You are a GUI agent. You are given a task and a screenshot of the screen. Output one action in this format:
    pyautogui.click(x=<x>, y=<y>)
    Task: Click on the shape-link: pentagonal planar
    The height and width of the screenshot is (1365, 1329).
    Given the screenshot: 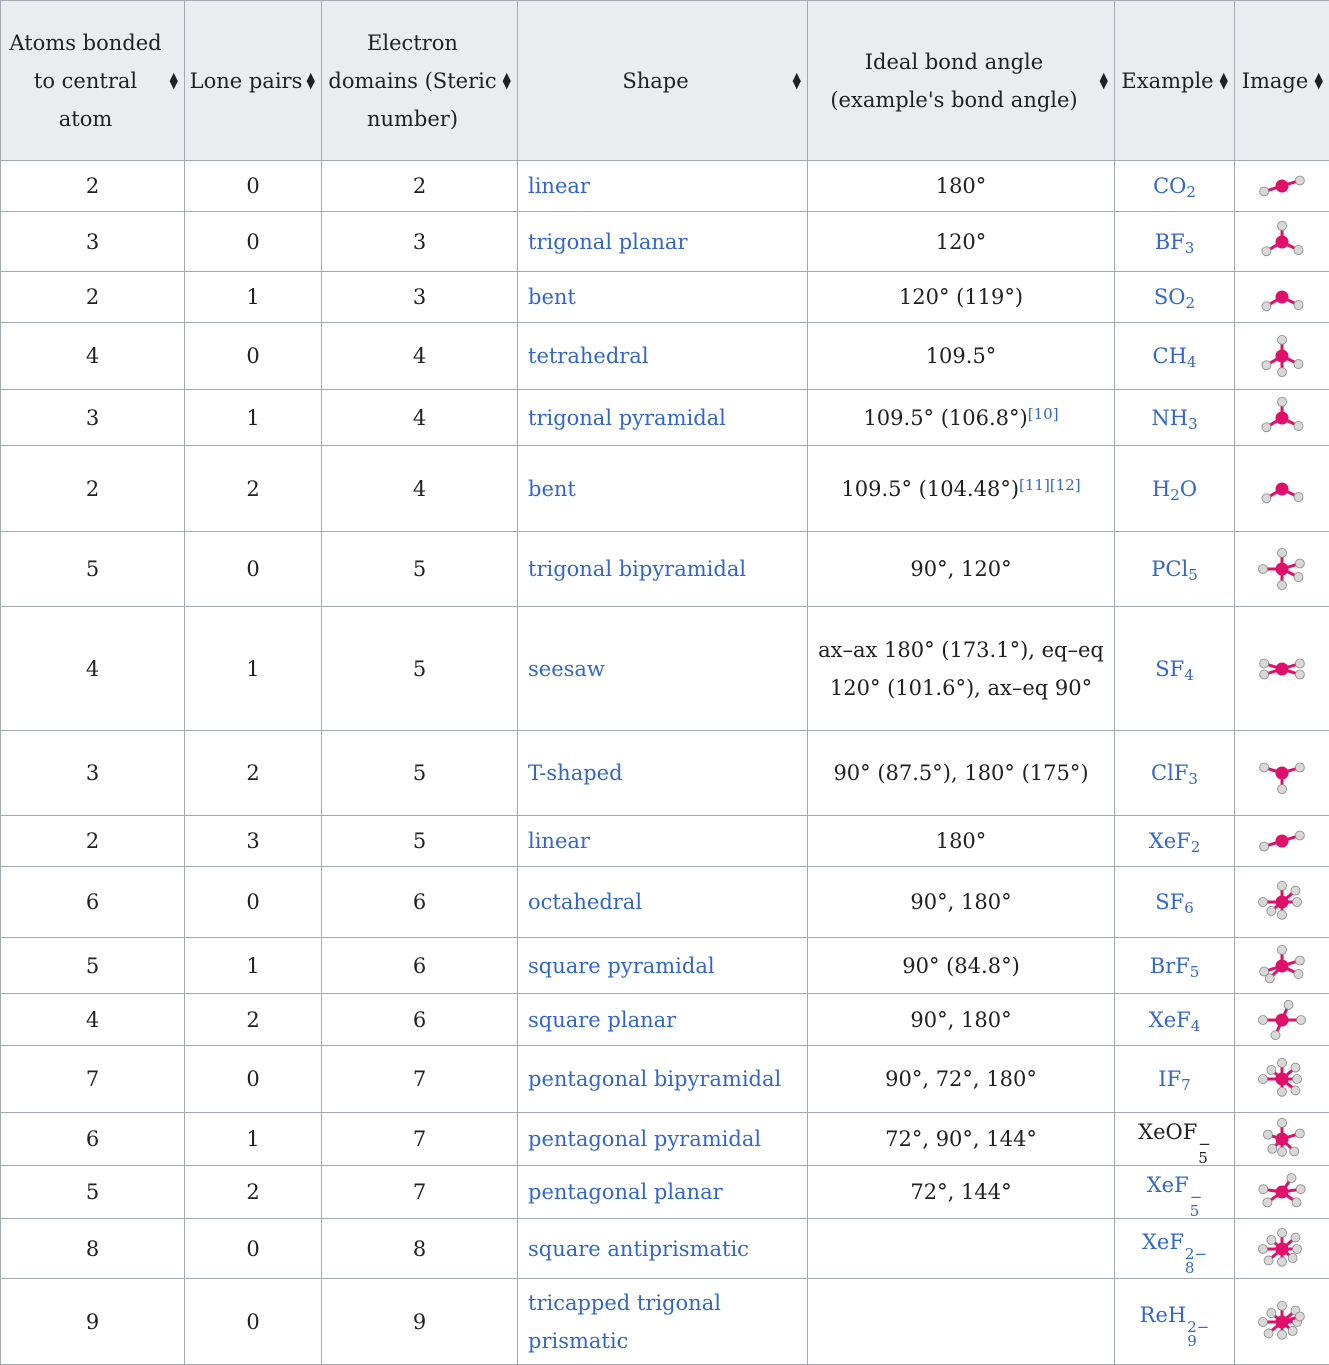 What is the action you would take?
    pyautogui.click(x=625, y=1192)
    